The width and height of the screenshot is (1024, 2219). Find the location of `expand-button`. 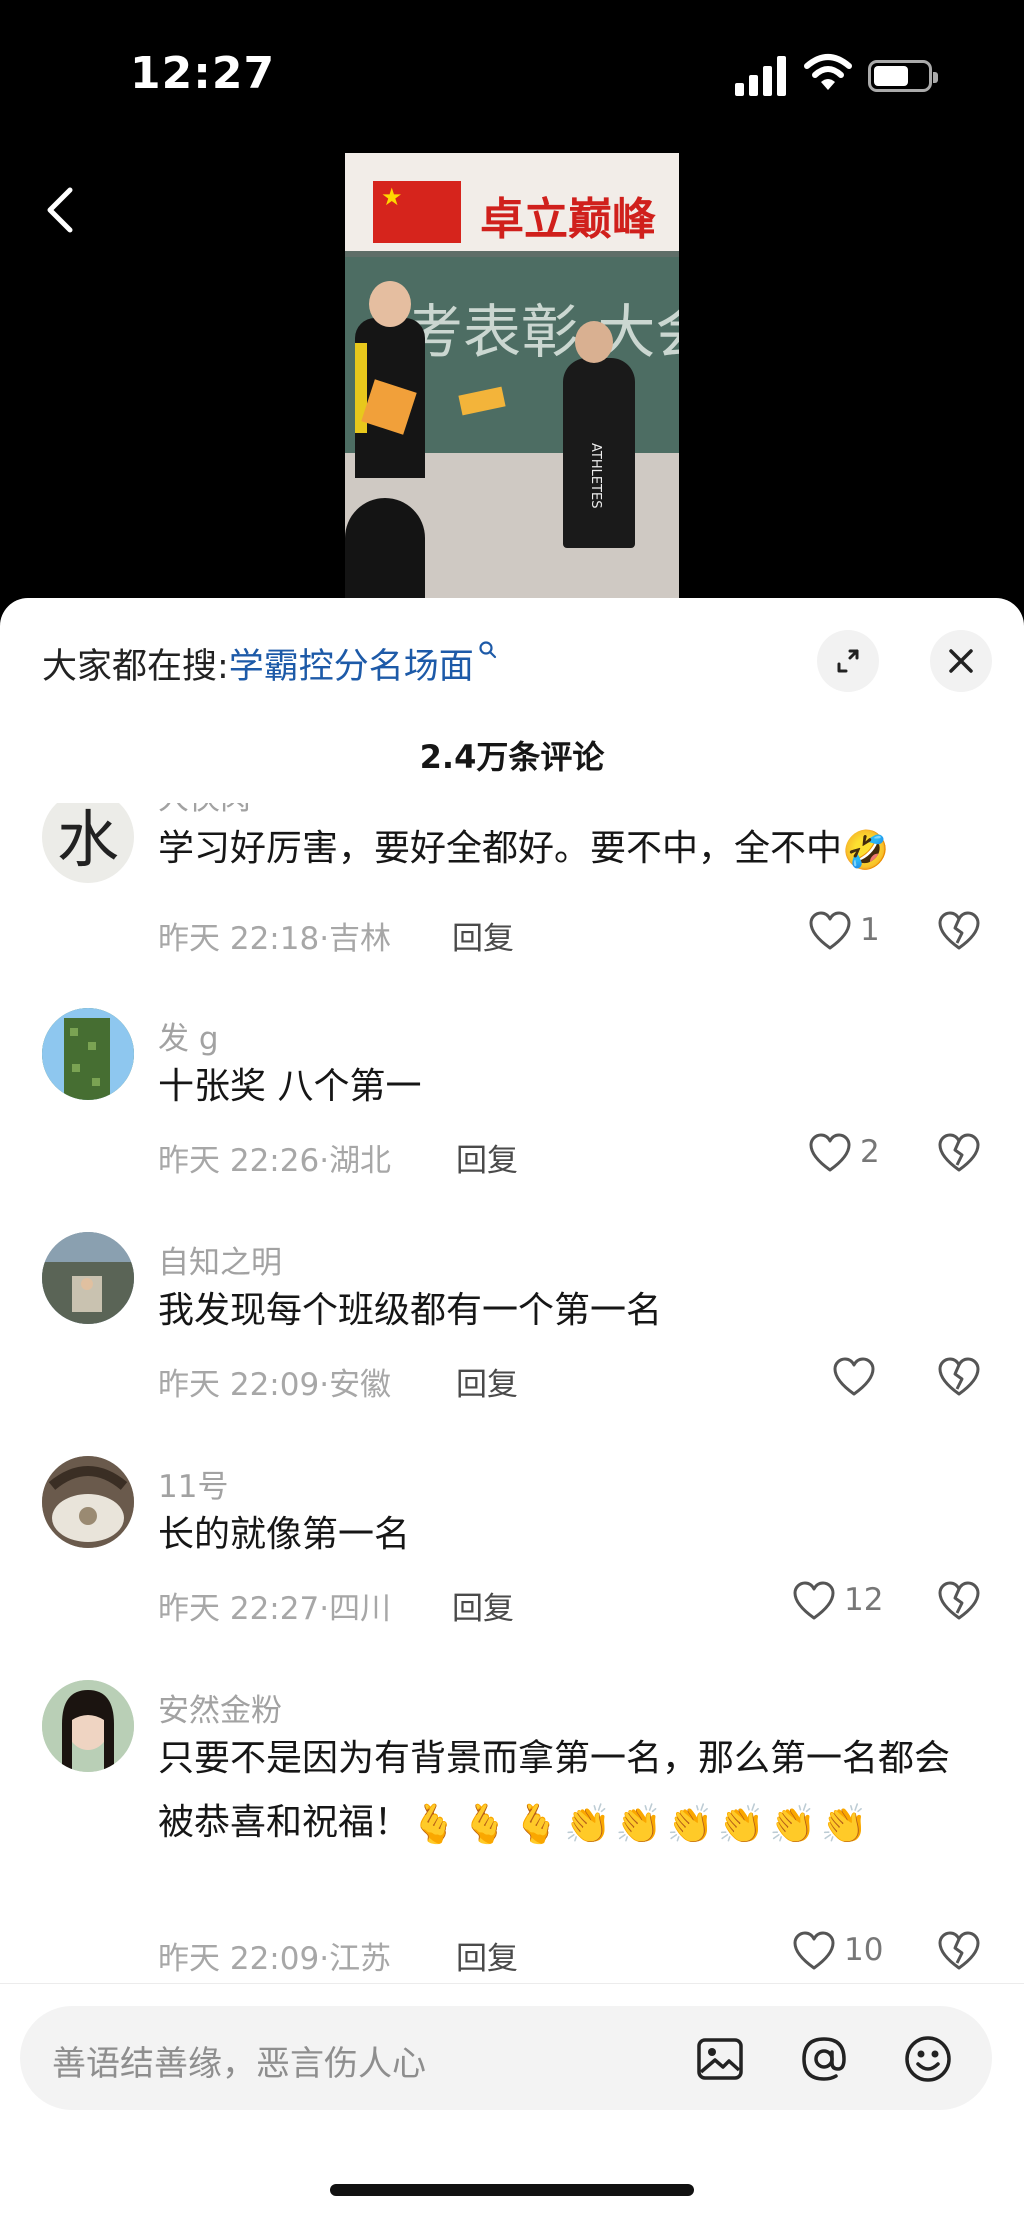

expand-button is located at coordinates (848, 661).